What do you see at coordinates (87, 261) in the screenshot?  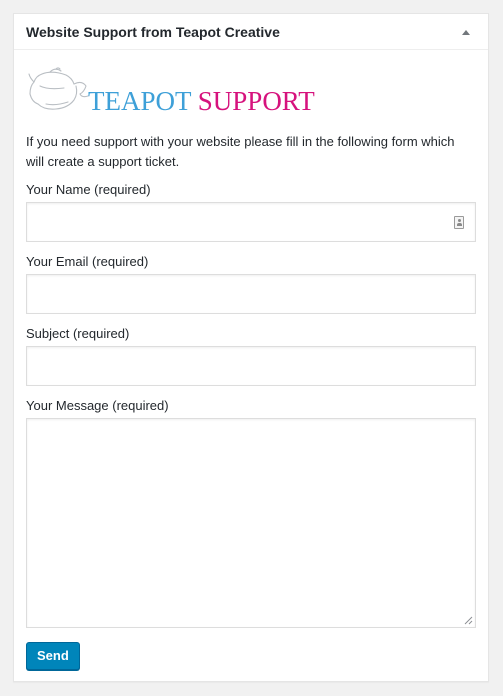 I see `email-label: Your Email (required)` at bounding box center [87, 261].